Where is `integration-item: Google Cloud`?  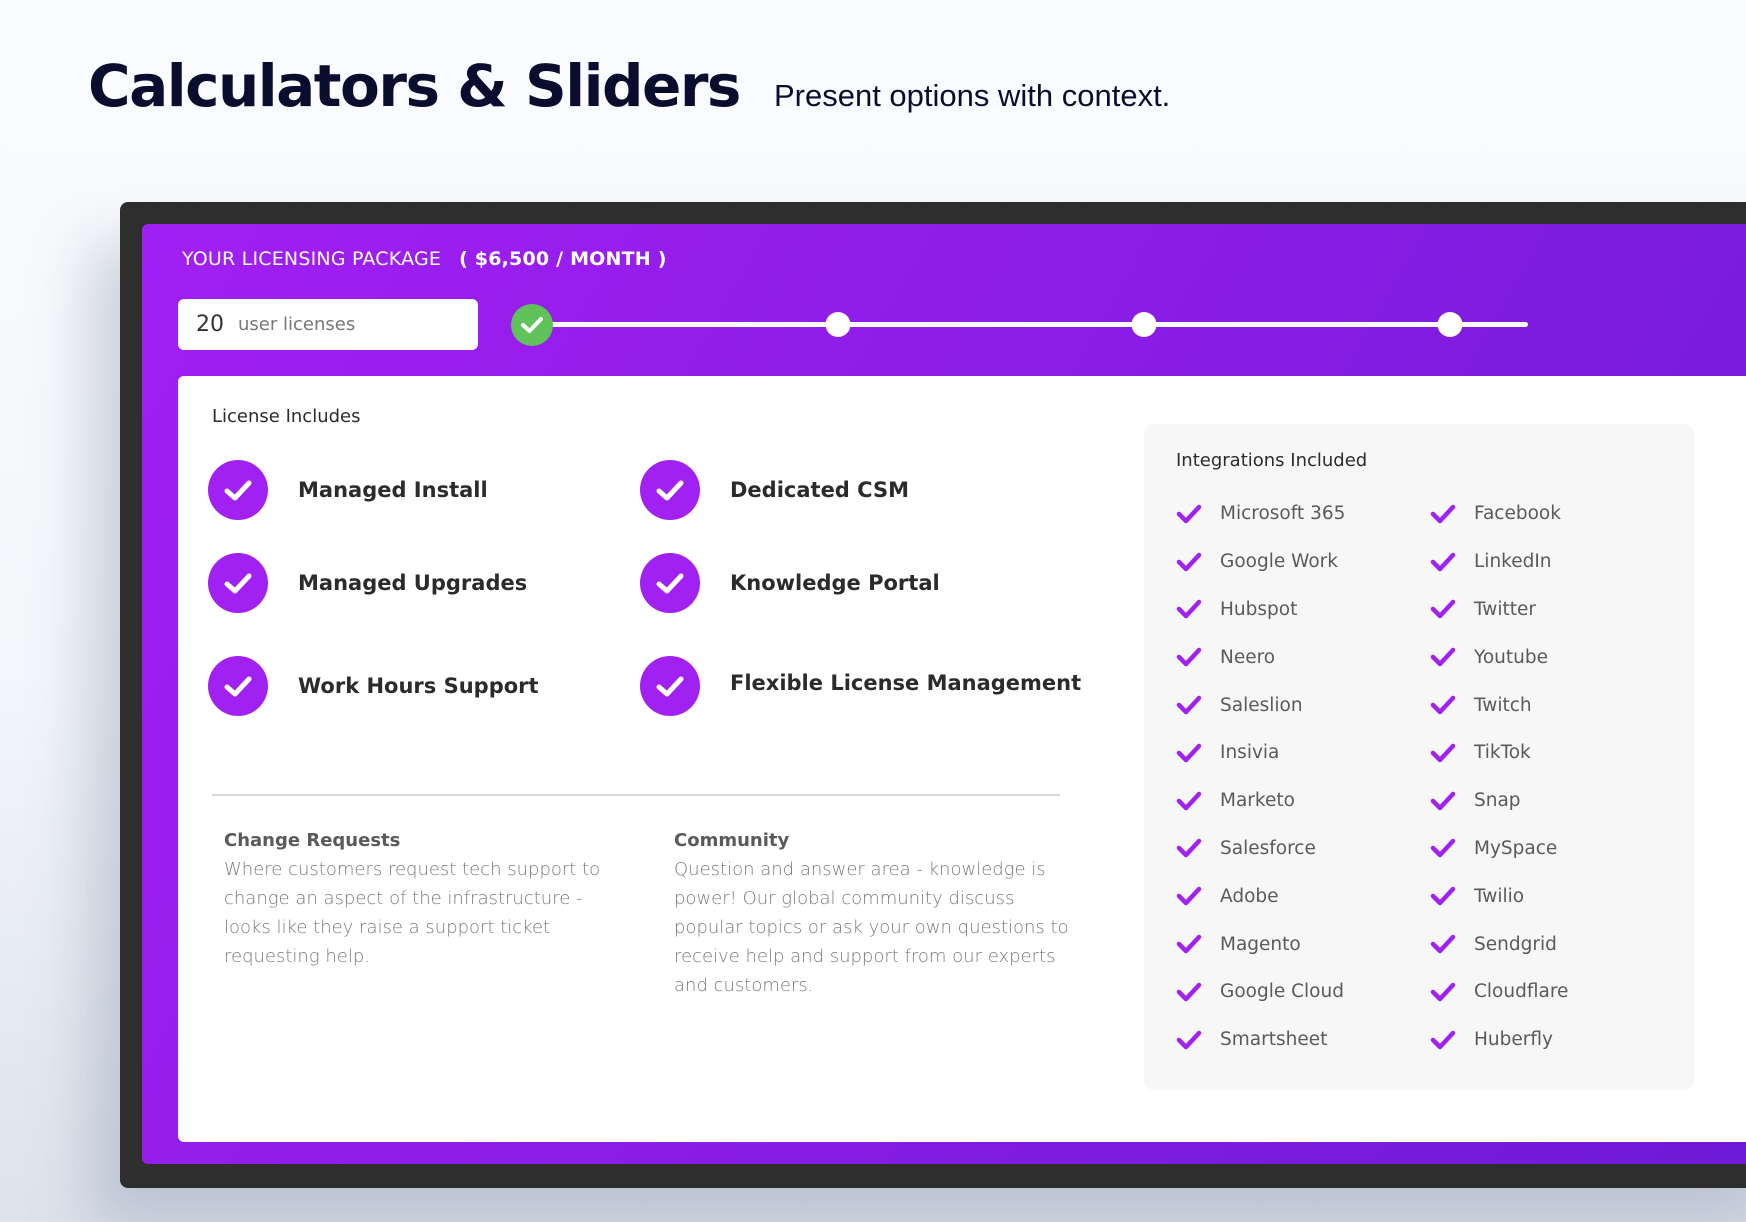 integration-item: Google Cloud is located at coordinates (1260, 992).